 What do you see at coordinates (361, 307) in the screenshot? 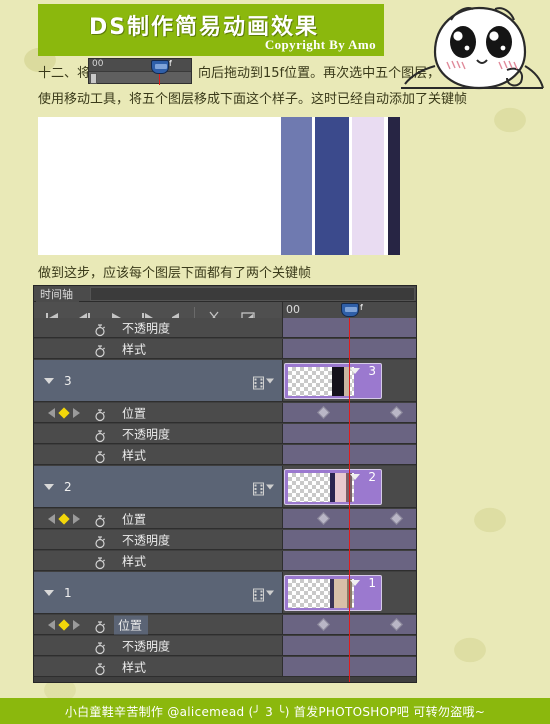
I see `playhead-frame-flag: f` at bounding box center [361, 307].